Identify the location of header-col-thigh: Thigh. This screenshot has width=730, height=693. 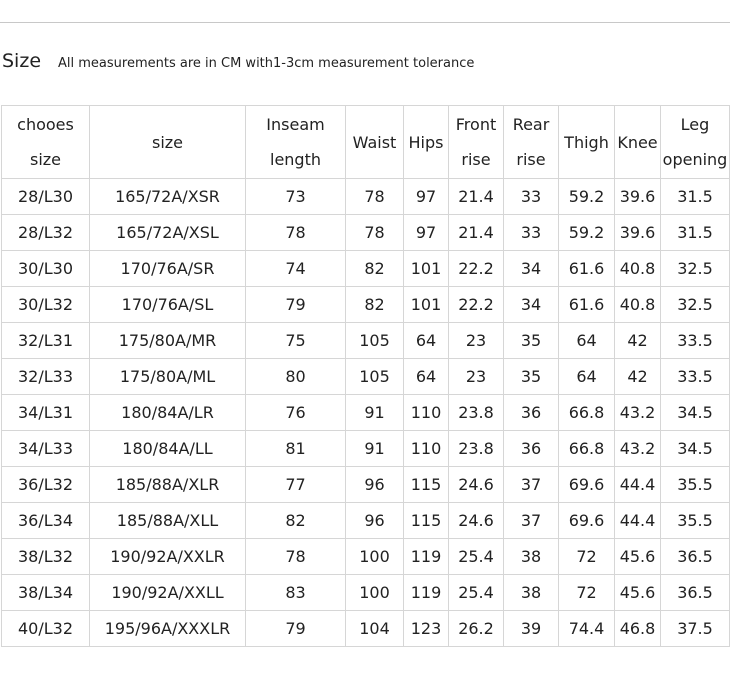
(586, 142).